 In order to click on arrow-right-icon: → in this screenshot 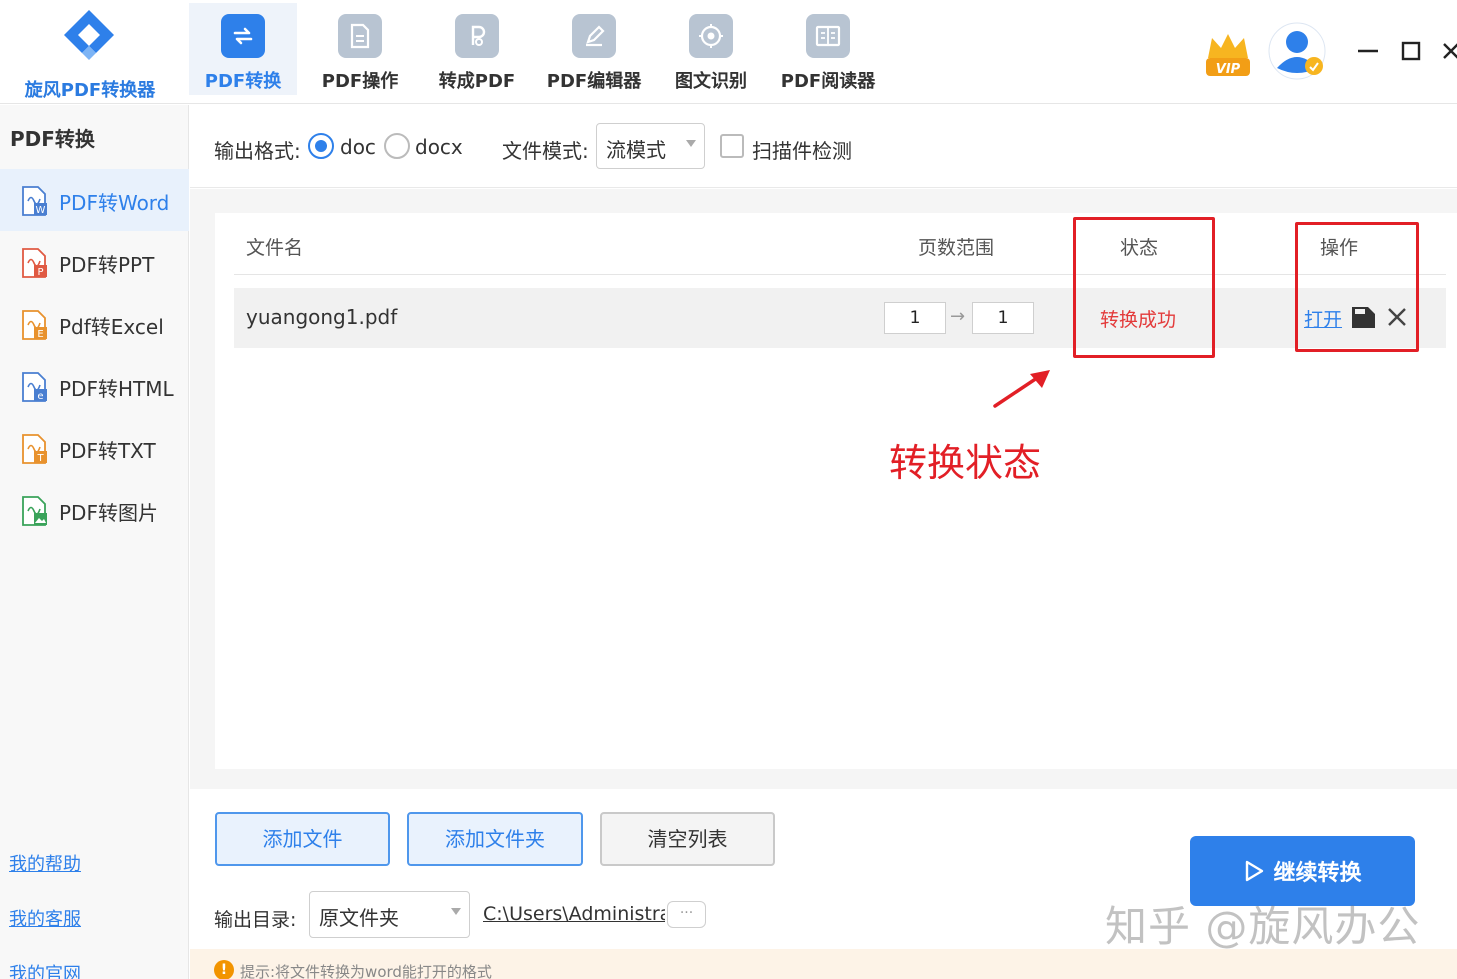, I will do `click(958, 316)`.